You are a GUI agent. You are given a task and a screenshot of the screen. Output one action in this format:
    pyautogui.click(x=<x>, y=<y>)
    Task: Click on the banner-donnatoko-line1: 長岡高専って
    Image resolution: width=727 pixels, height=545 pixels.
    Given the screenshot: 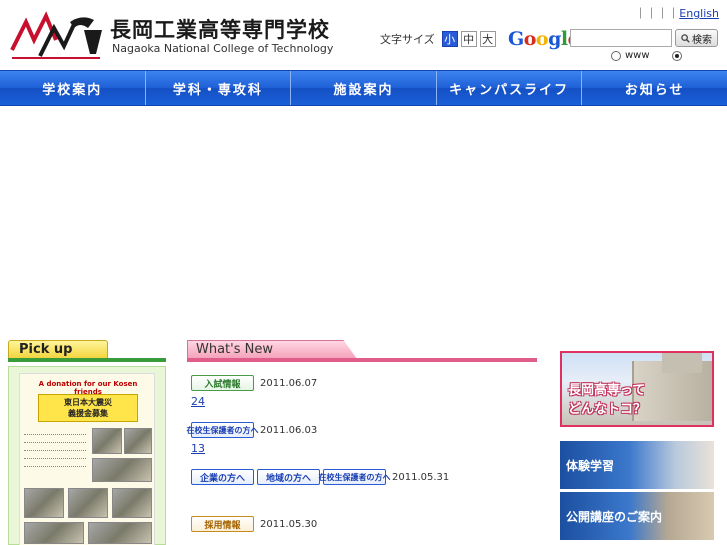 What is the action you would take?
    pyautogui.click(x=607, y=390)
    